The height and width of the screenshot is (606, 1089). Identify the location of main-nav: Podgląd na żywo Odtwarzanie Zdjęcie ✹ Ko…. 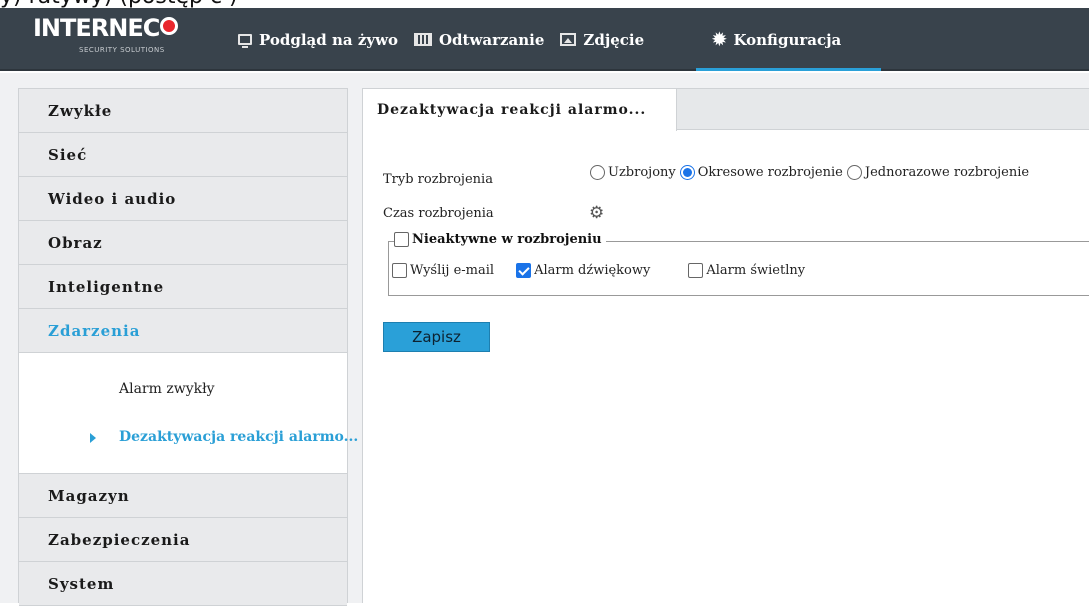
(560, 39).